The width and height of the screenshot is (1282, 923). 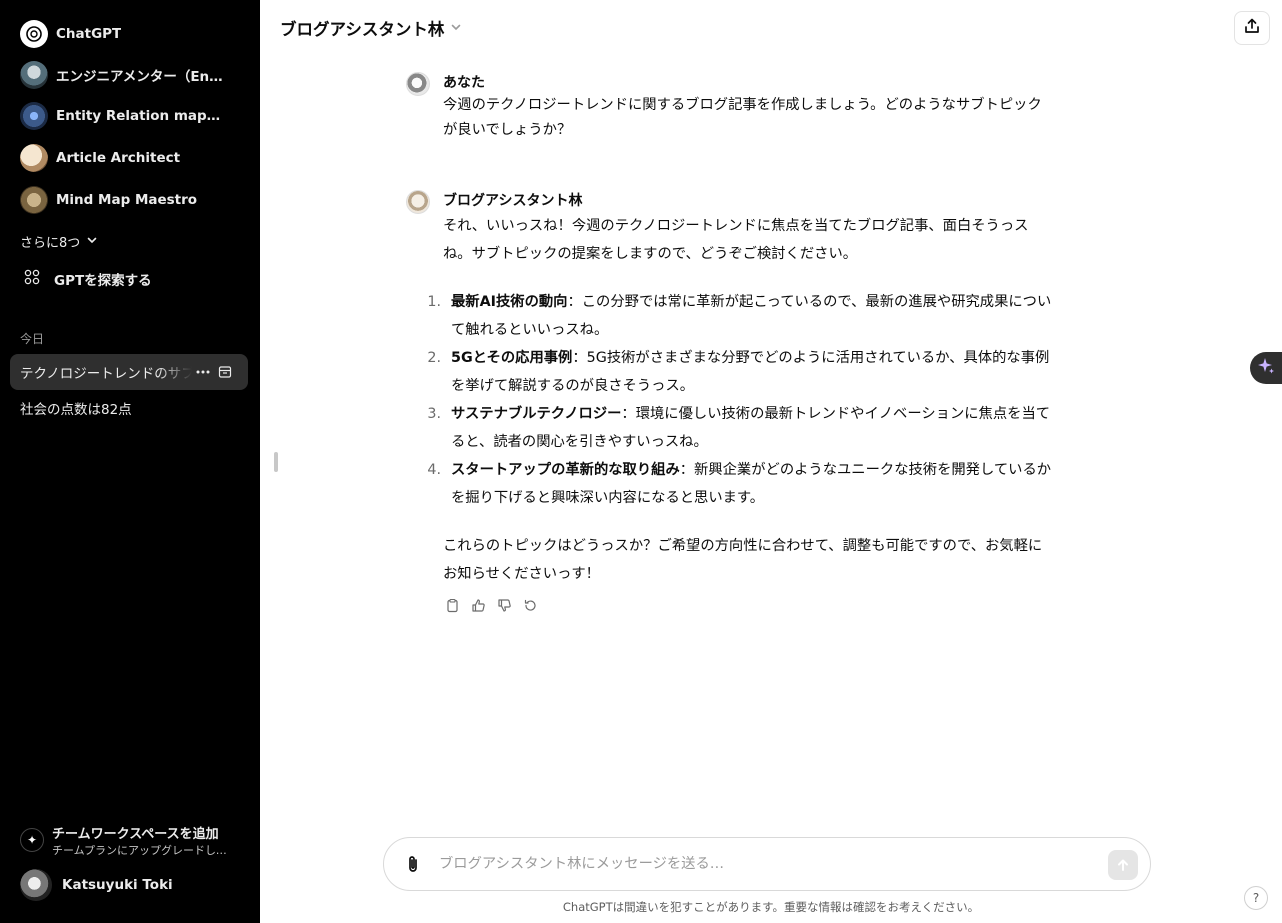 I want to click on list-number: 4., so click(x=434, y=470).